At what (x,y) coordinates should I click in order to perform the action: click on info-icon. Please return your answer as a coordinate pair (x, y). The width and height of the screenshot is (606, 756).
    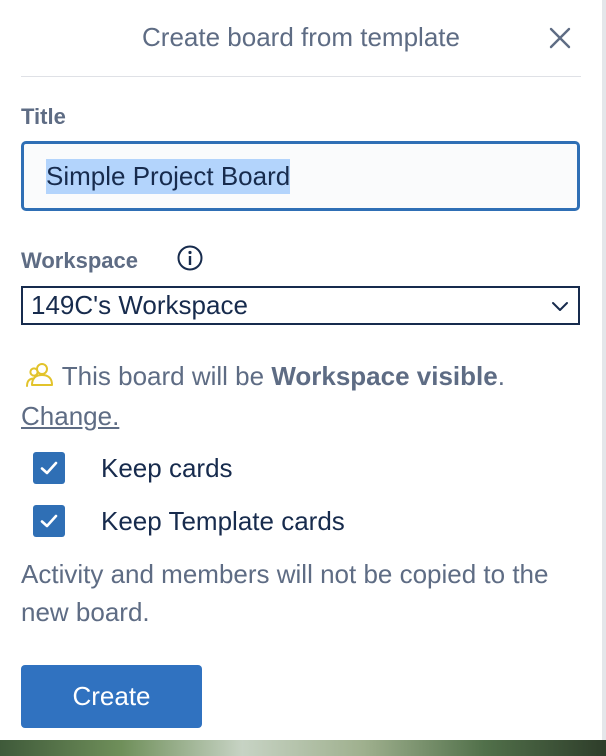
    Looking at the image, I should click on (190, 258).